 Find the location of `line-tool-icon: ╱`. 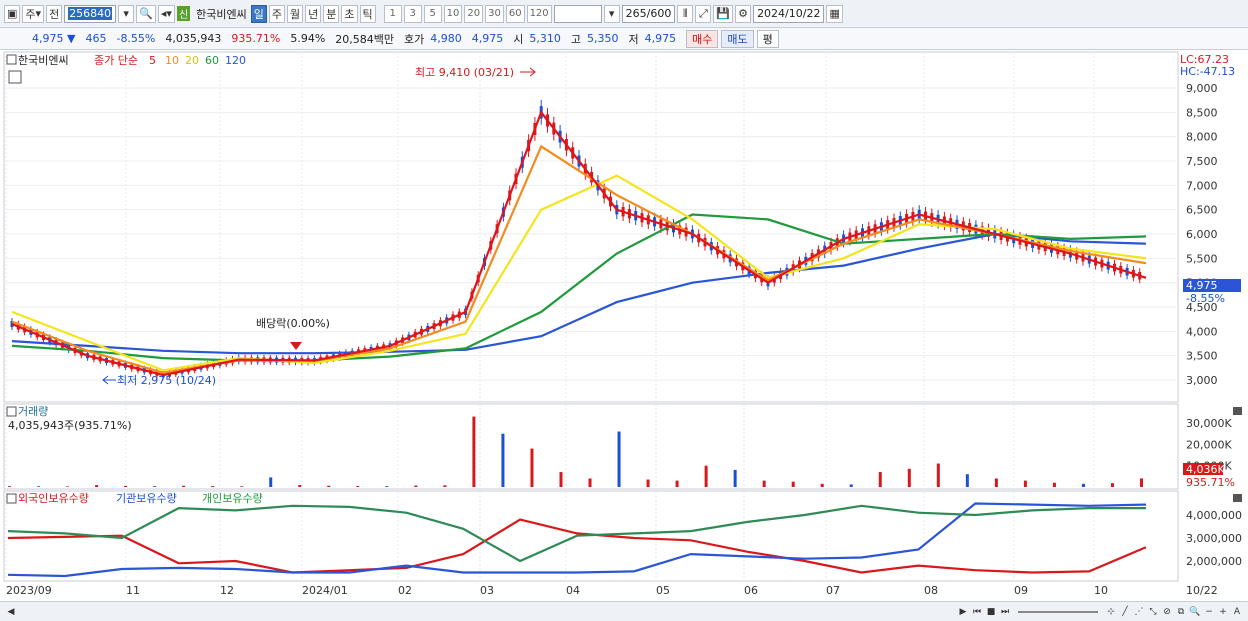

line-tool-icon: ╱ is located at coordinates (1125, 612).